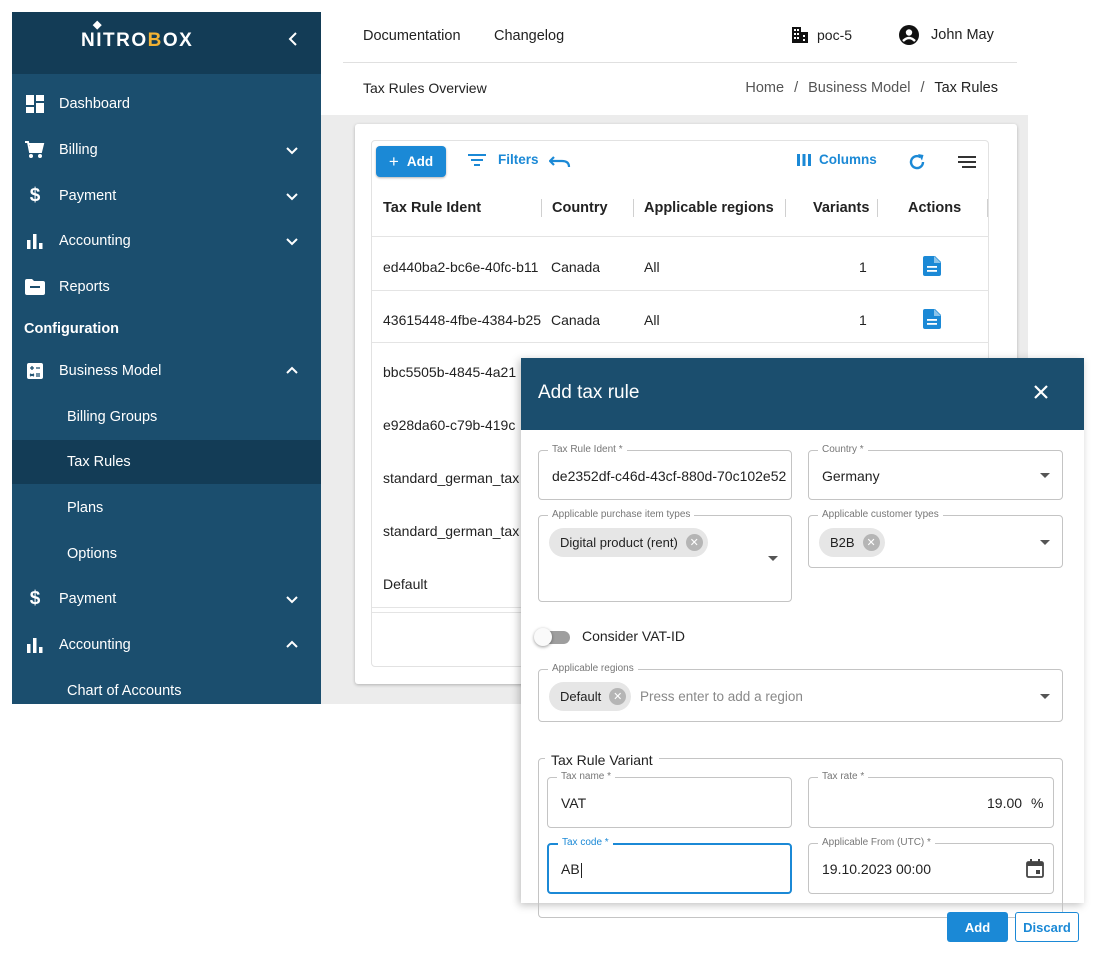 The height and width of the screenshot is (963, 1100). What do you see at coordinates (88, 196) in the screenshot?
I see `sidebar-item-label: Payment` at bounding box center [88, 196].